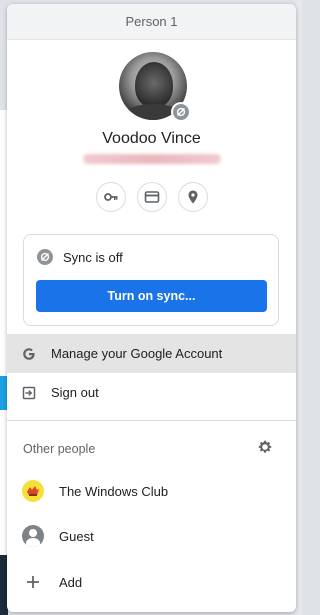 The image size is (320, 615). I want to click on add-person-label: Add, so click(71, 582).